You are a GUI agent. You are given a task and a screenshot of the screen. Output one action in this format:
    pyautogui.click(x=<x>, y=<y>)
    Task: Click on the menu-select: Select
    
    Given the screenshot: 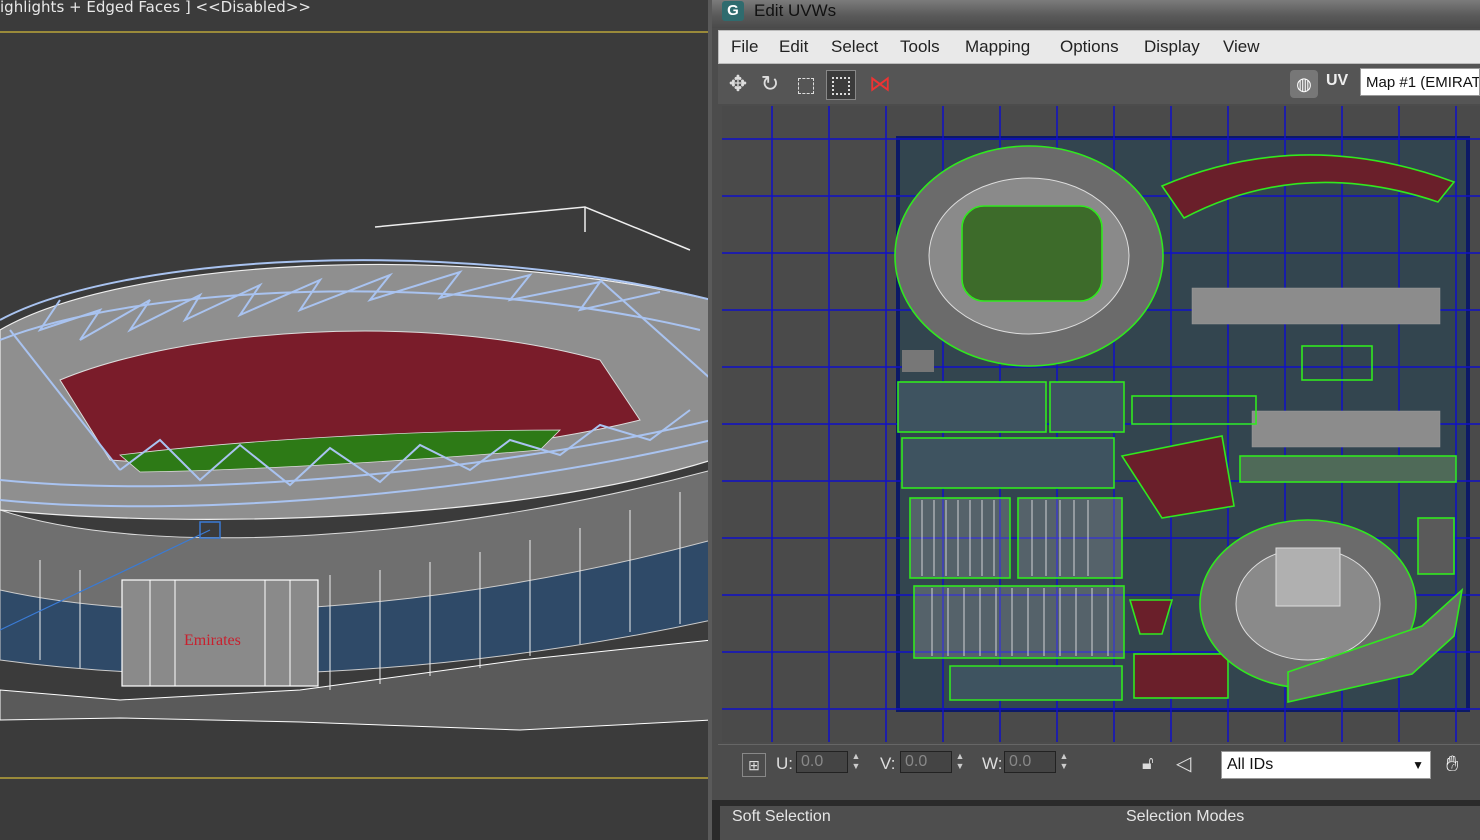 What is the action you would take?
    pyautogui.click(x=854, y=47)
    